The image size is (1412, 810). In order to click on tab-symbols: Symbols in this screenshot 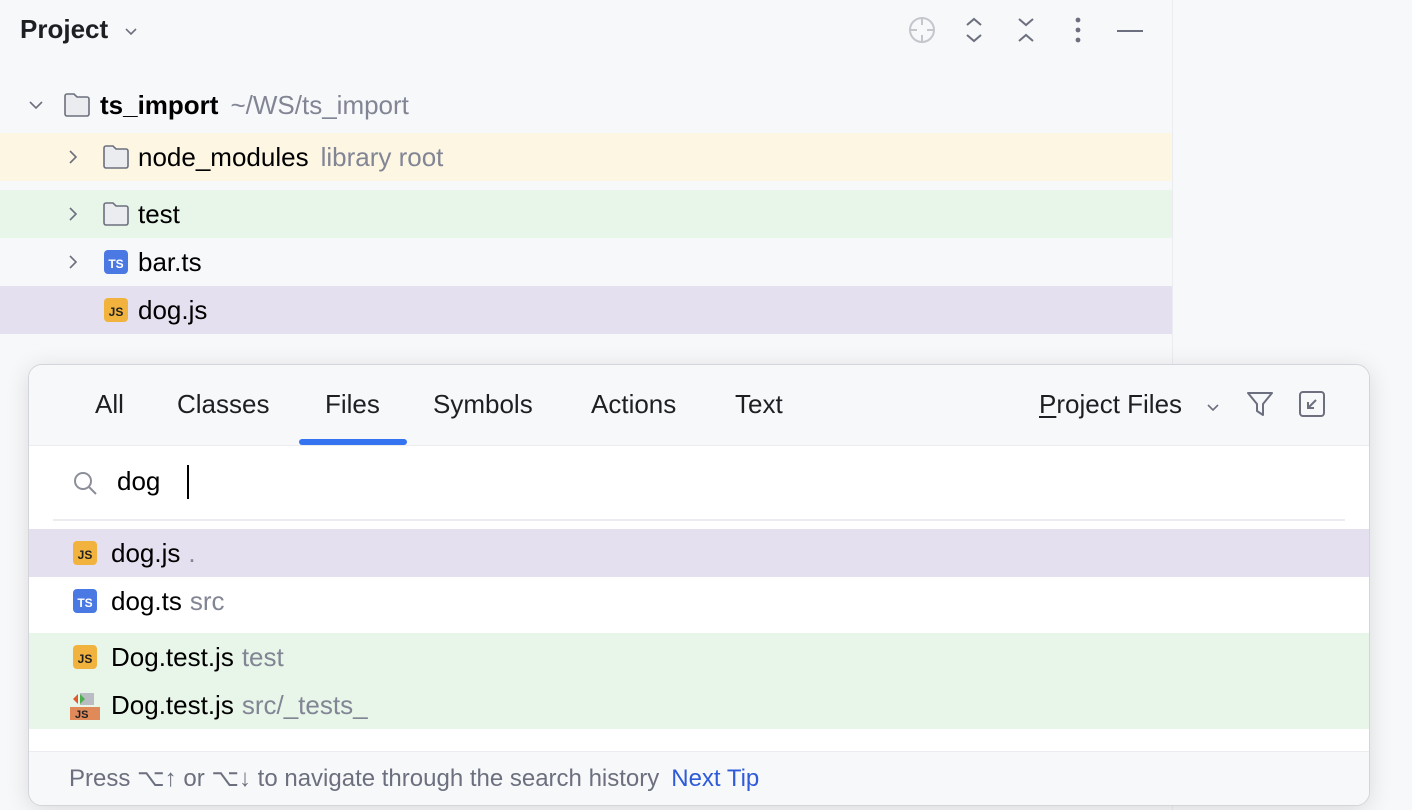, I will do `click(483, 417)`.